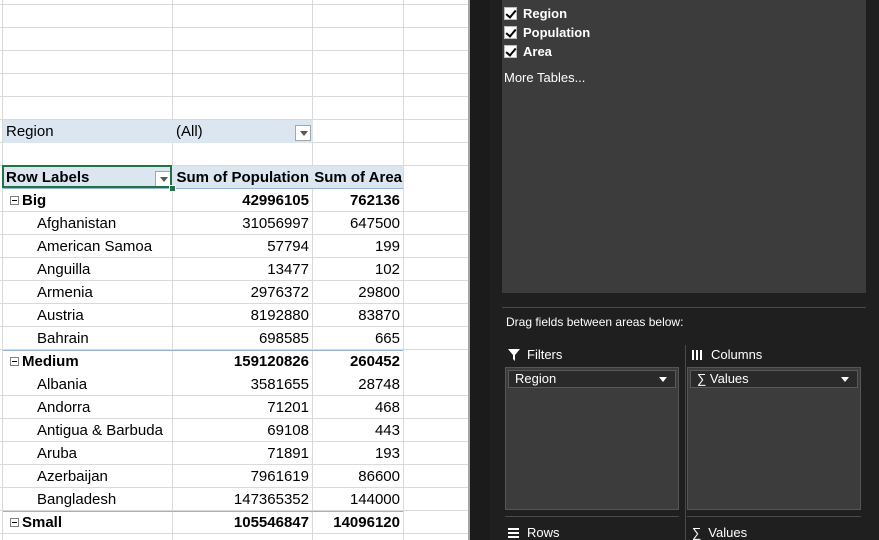 Image resolution: width=879 pixels, height=540 pixels. What do you see at coordinates (543, 532) in the screenshot?
I see `rows-area-label: Rows` at bounding box center [543, 532].